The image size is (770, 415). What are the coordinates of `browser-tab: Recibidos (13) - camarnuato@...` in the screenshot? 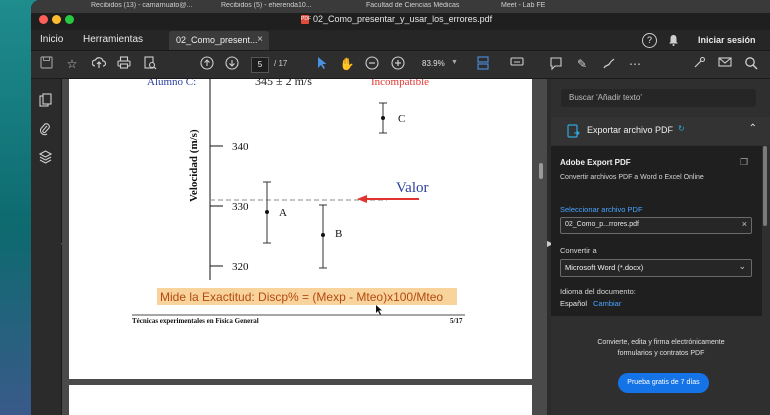 It's located at (148, 7).